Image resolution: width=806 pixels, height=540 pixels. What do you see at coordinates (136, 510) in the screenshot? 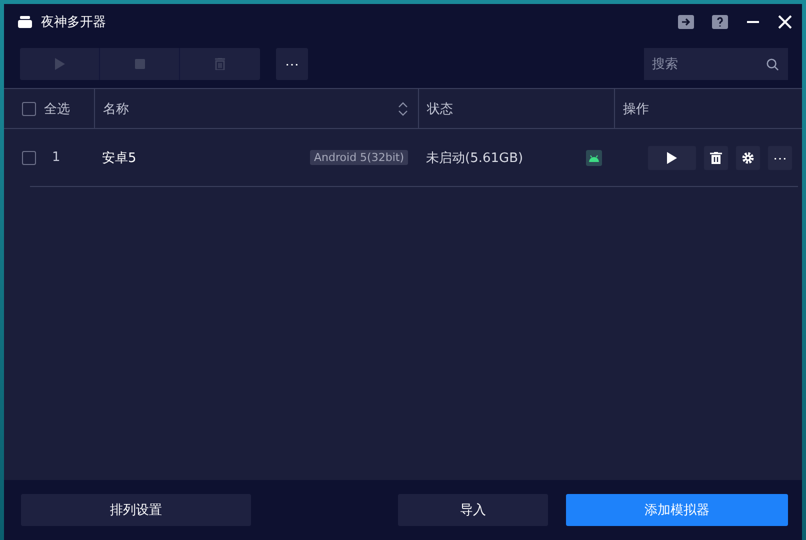
I see `footer-button: 排列设置` at bounding box center [136, 510].